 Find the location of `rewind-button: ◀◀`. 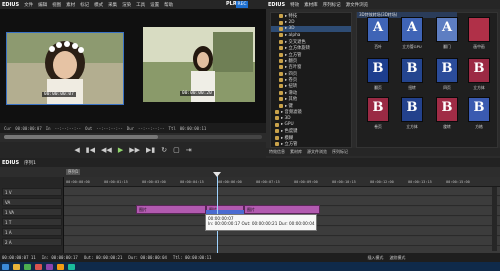

rewind-button: ◀◀ is located at coordinates (106, 150).